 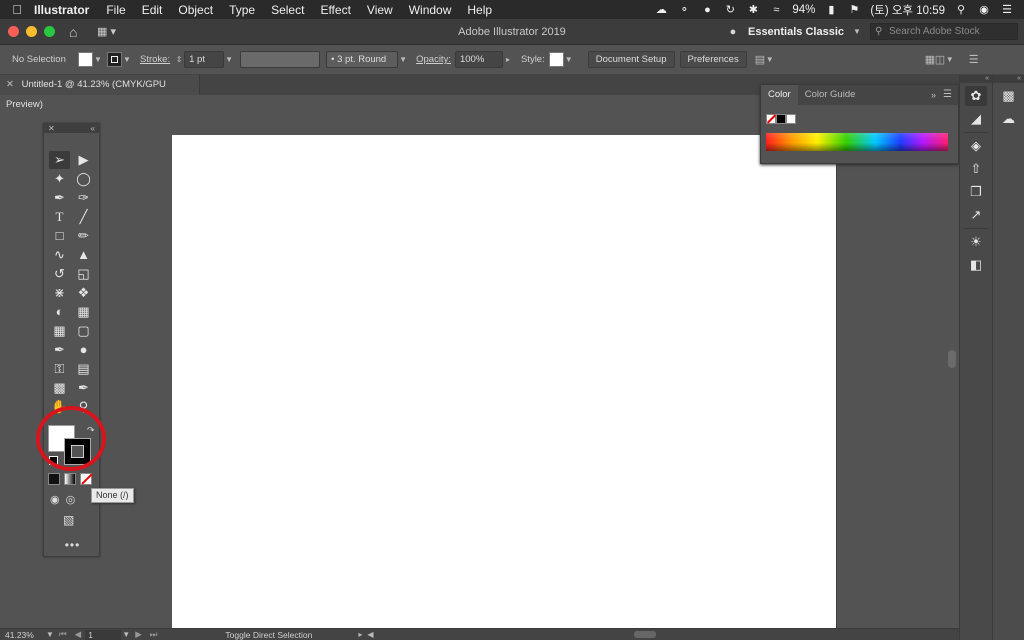 What do you see at coordinates (50, 634) in the screenshot?
I see `zoom-dropdown-icon: ▼` at bounding box center [50, 634].